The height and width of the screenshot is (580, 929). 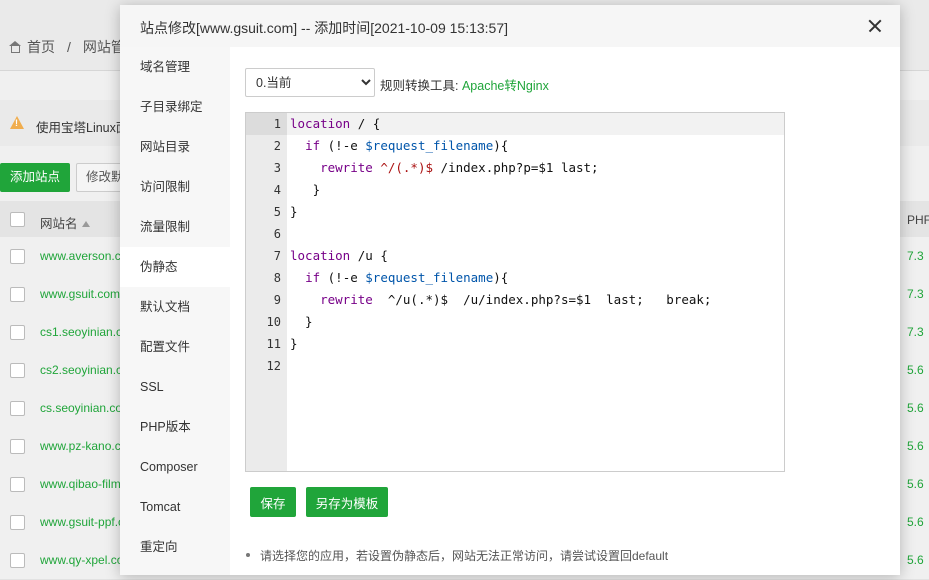 I want to click on code-line: location / {, so click(x=535, y=124).